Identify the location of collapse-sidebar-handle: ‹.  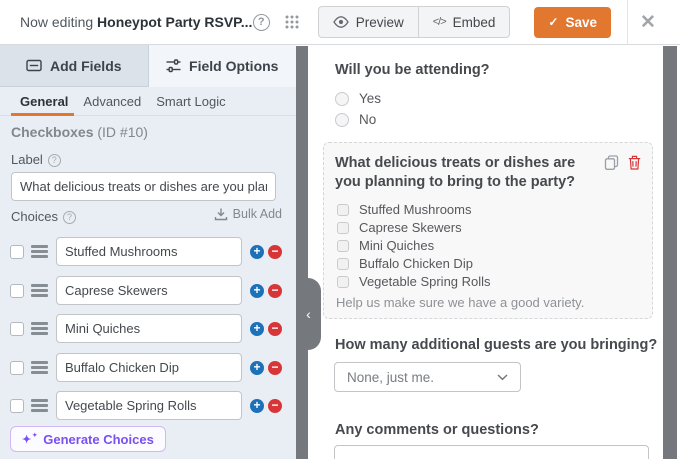
(308, 314).